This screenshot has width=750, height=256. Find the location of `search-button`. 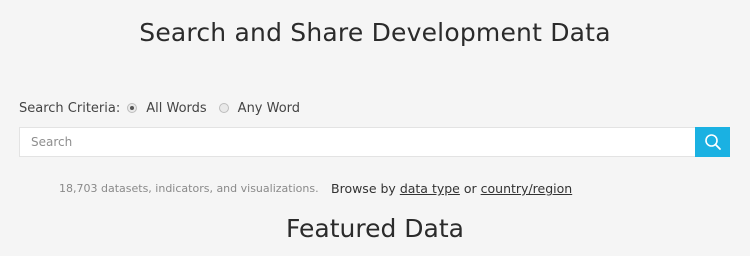

search-button is located at coordinates (712, 142).